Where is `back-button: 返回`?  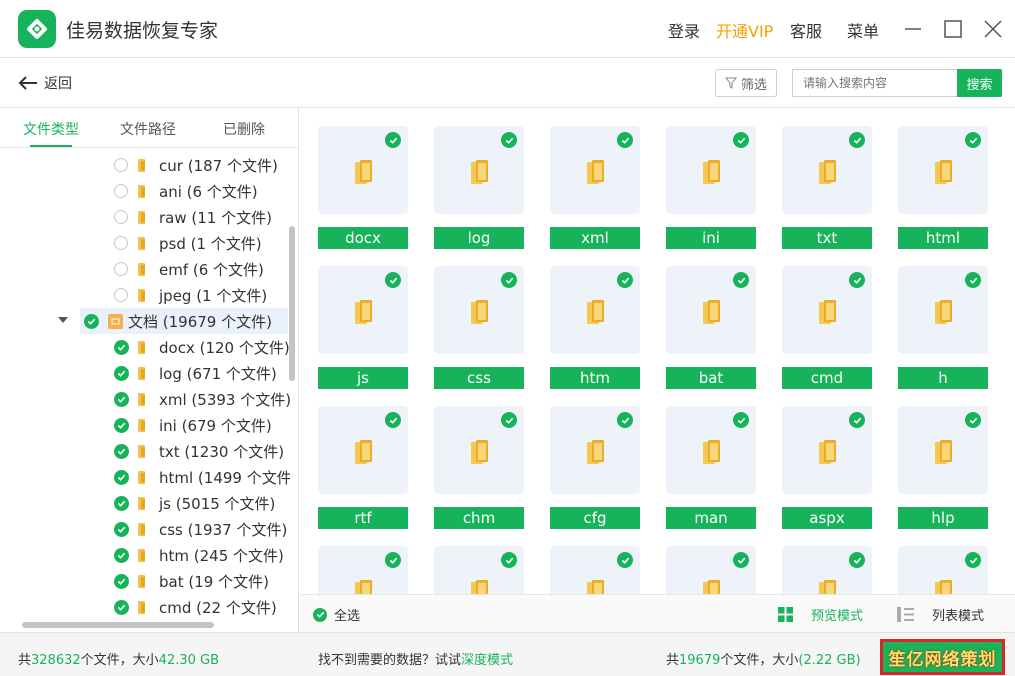
back-button: 返回 is located at coordinates (45, 83).